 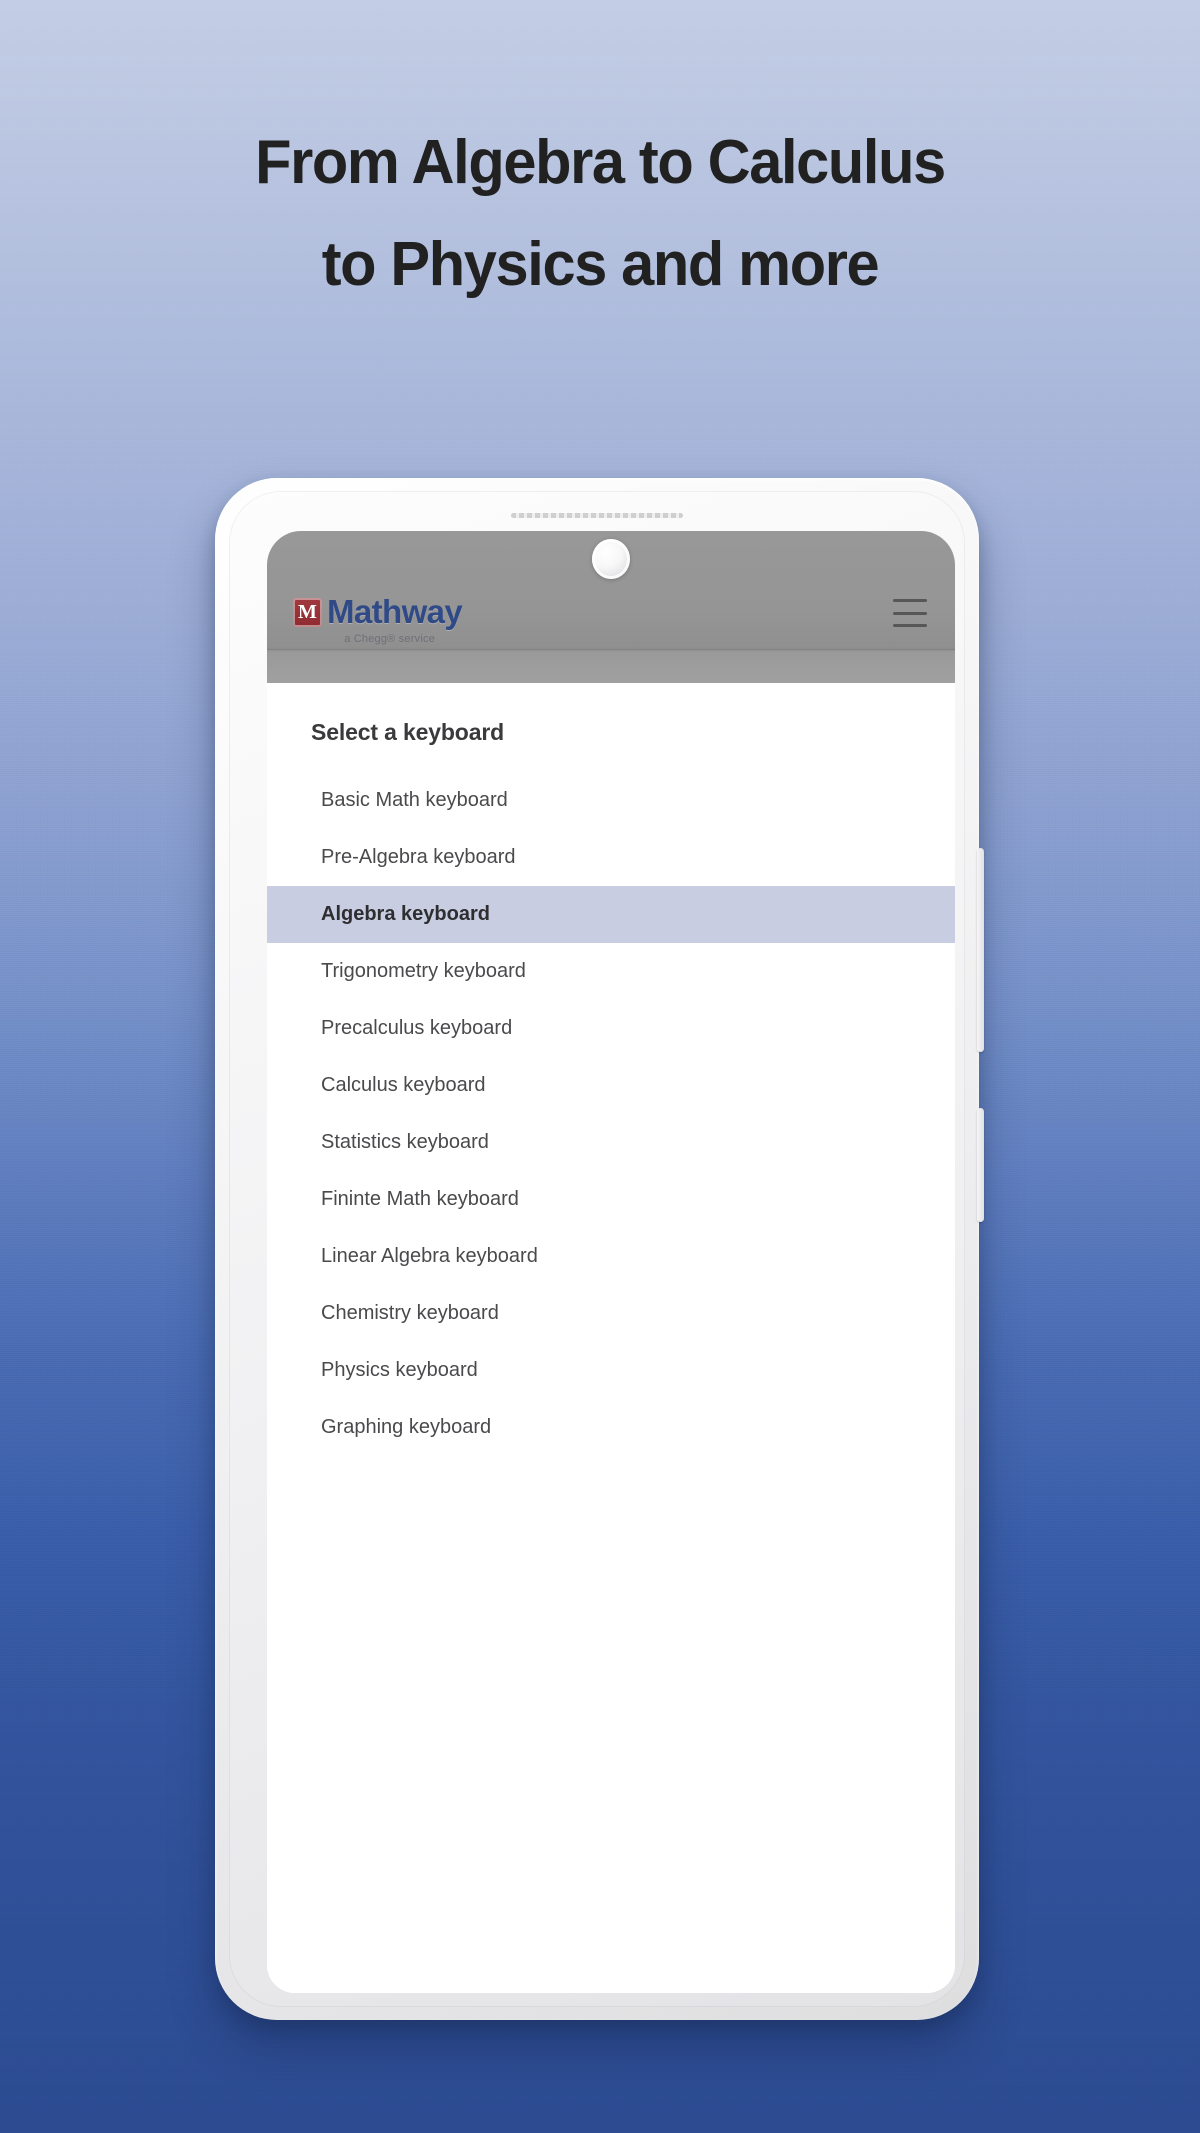 I want to click on keyboard-list-item: Physics keyboard, so click(x=611, y=1370).